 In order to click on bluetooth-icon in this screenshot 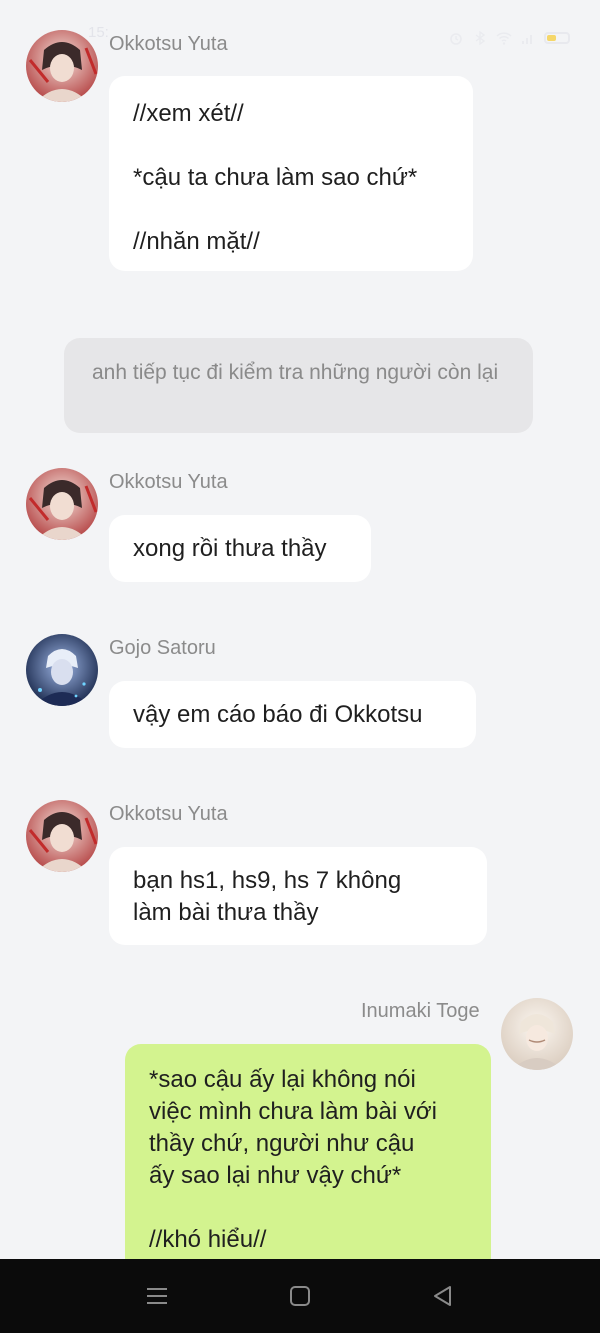, I will do `click(480, 38)`.